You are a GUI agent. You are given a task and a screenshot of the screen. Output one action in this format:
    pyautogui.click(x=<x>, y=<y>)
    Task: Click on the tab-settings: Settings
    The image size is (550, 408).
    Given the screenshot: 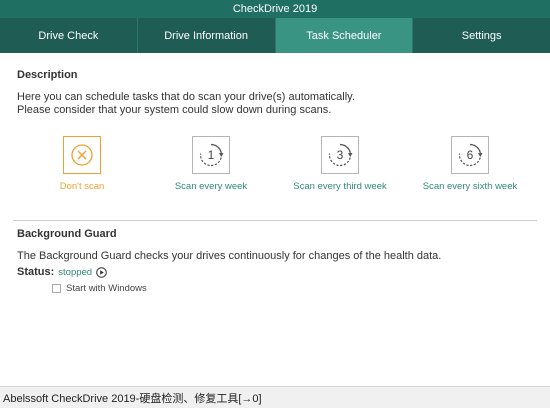 What is the action you would take?
    pyautogui.click(x=481, y=35)
    